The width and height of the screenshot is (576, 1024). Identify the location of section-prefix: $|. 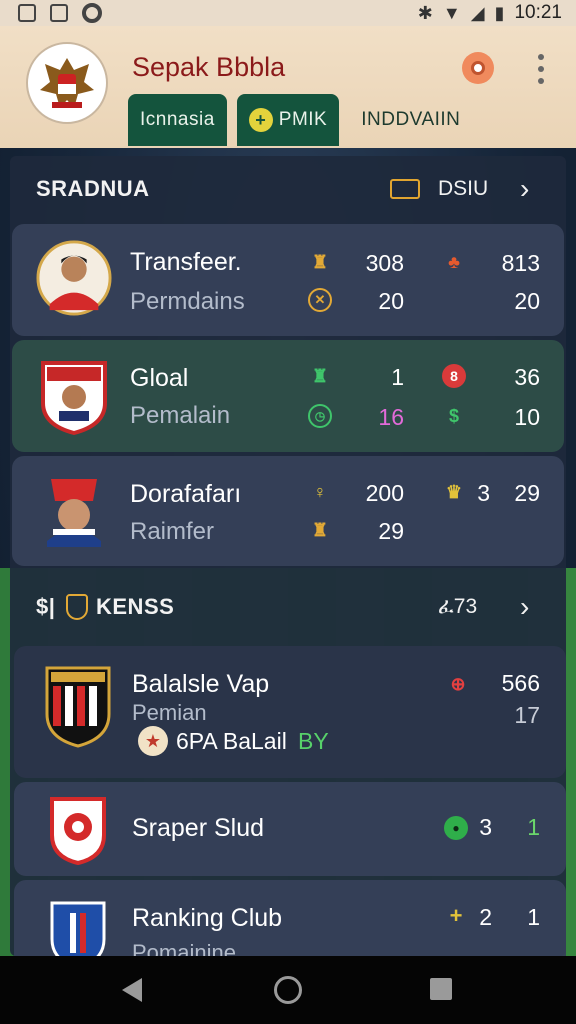
(46, 606).